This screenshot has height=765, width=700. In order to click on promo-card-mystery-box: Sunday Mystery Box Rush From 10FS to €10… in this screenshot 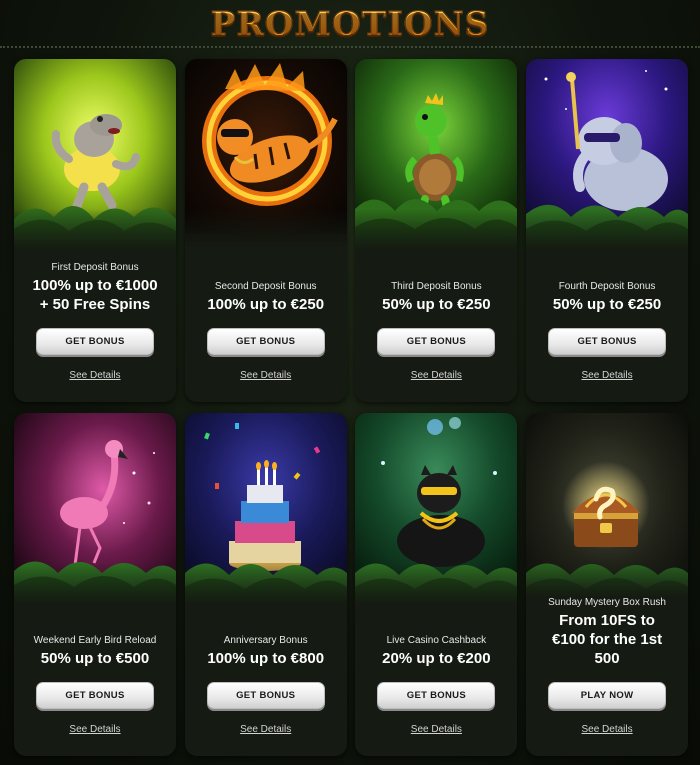, I will do `click(607, 584)`.